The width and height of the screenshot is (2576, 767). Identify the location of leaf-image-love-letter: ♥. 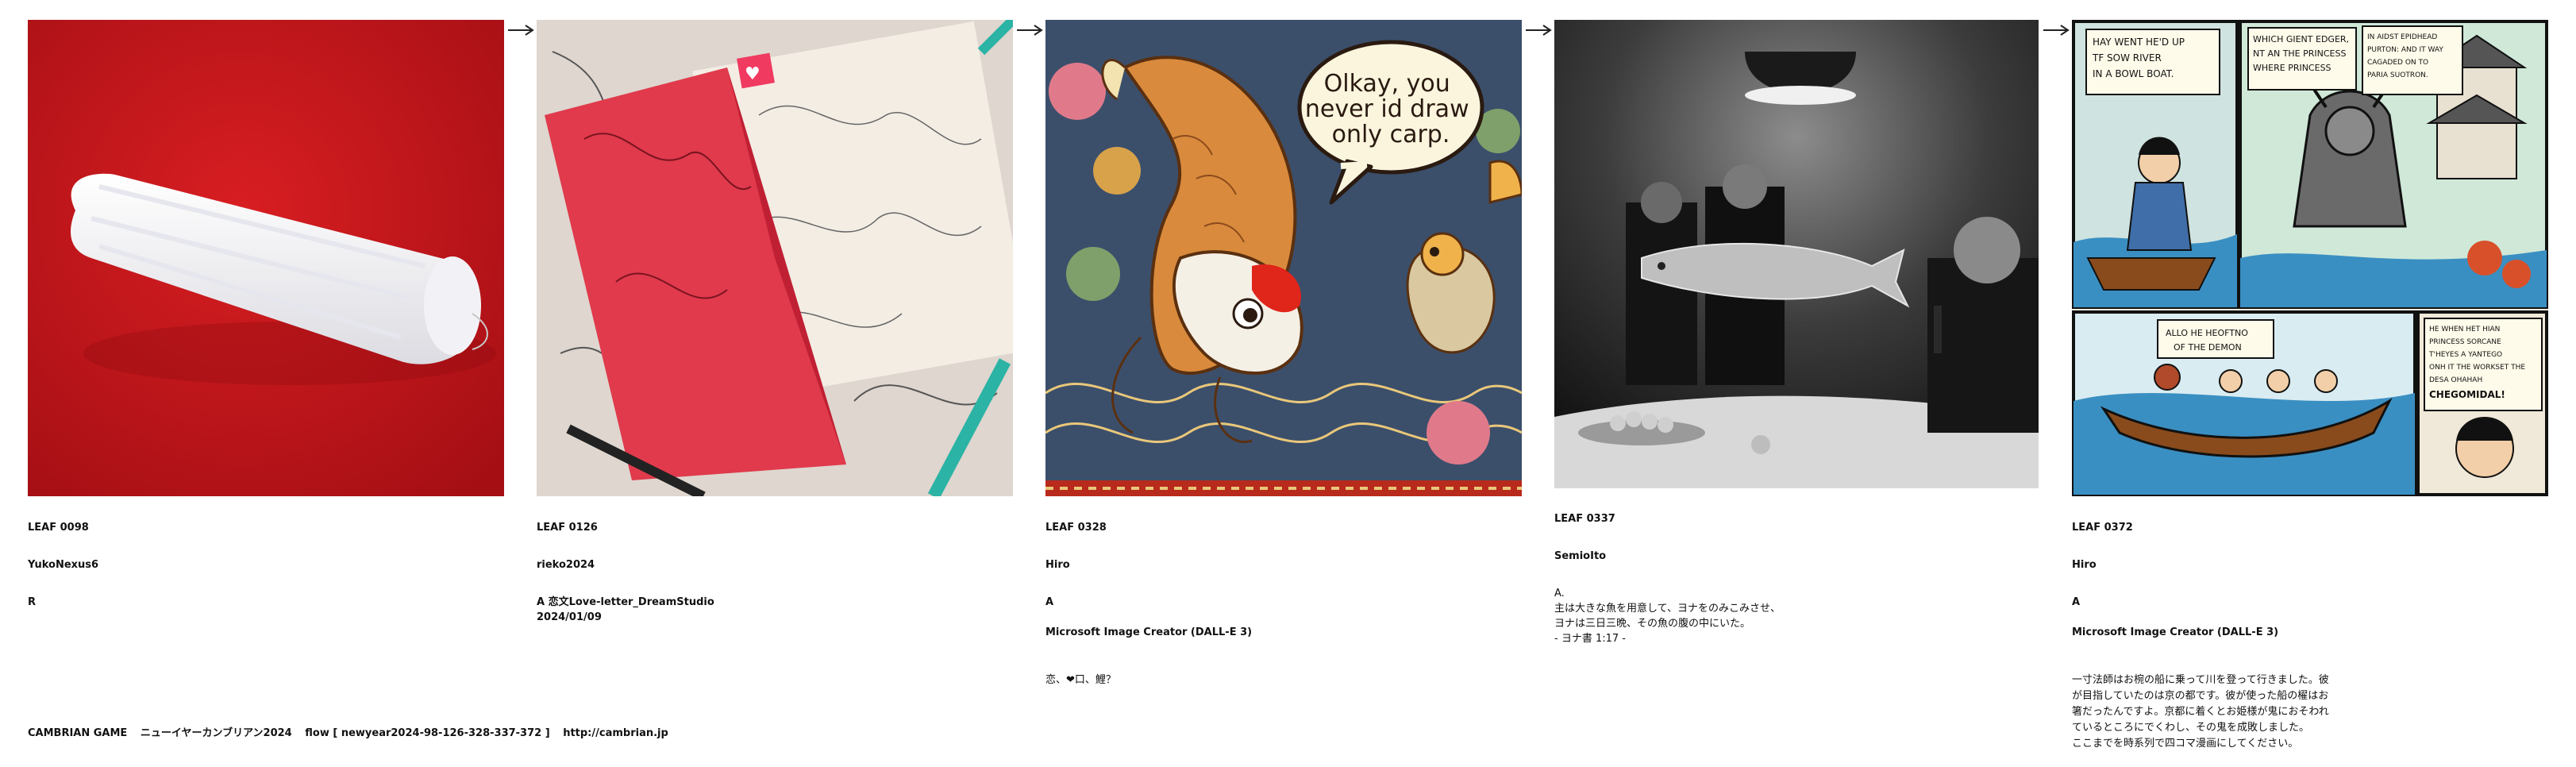
(775, 258).